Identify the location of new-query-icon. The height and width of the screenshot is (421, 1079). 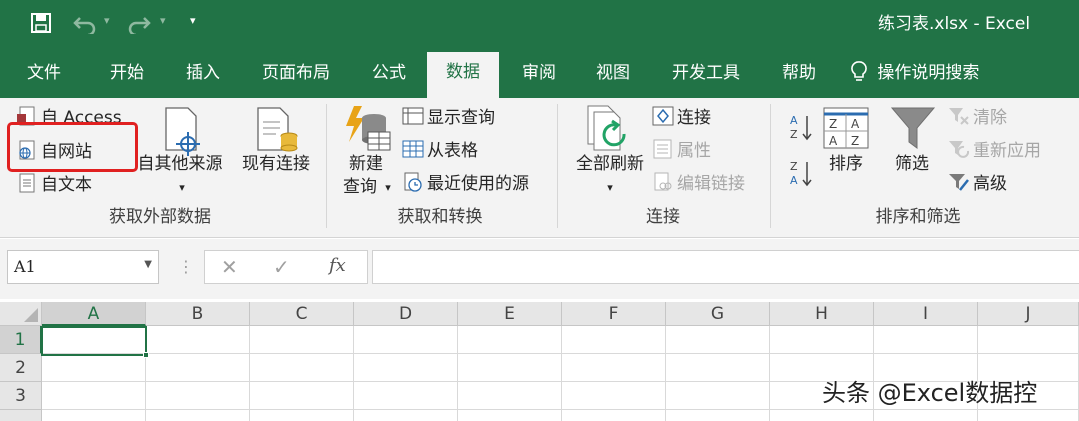
(367, 131).